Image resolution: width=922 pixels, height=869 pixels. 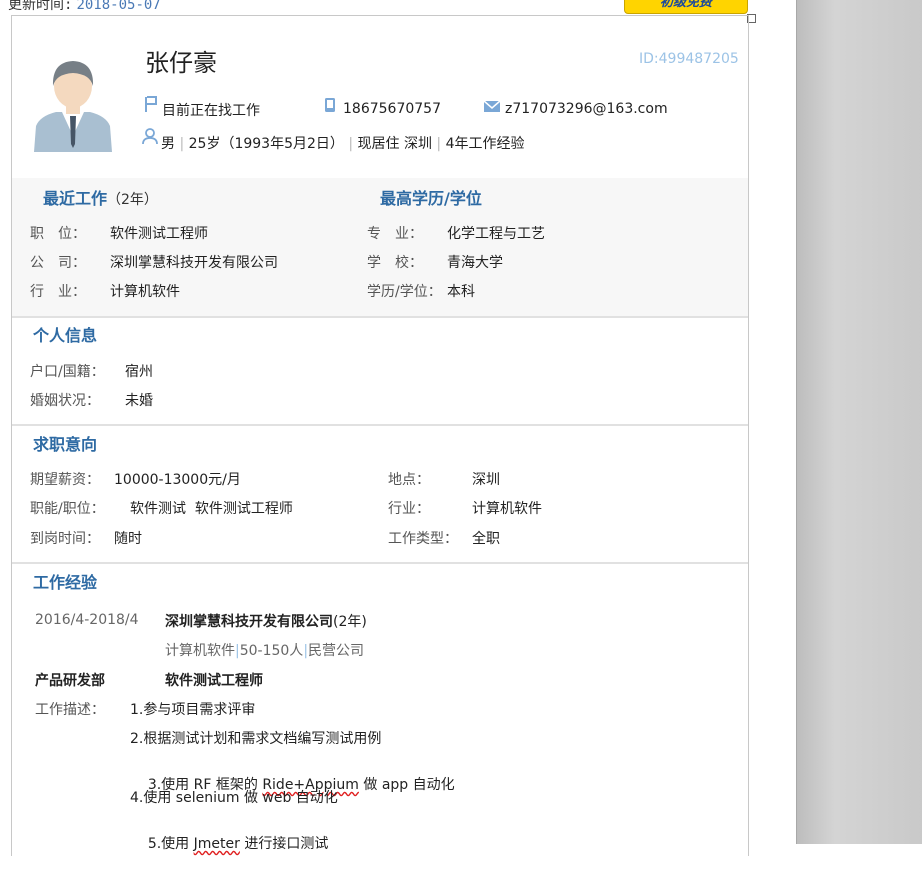 I want to click on window-gray-margin, so click(x=859, y=422).